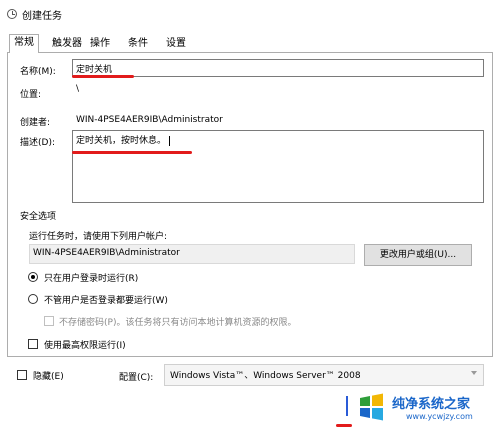  Describe the element at coordinates (67, 44) in the screenshot. I see `tab-triggers: 触发器` at that location.